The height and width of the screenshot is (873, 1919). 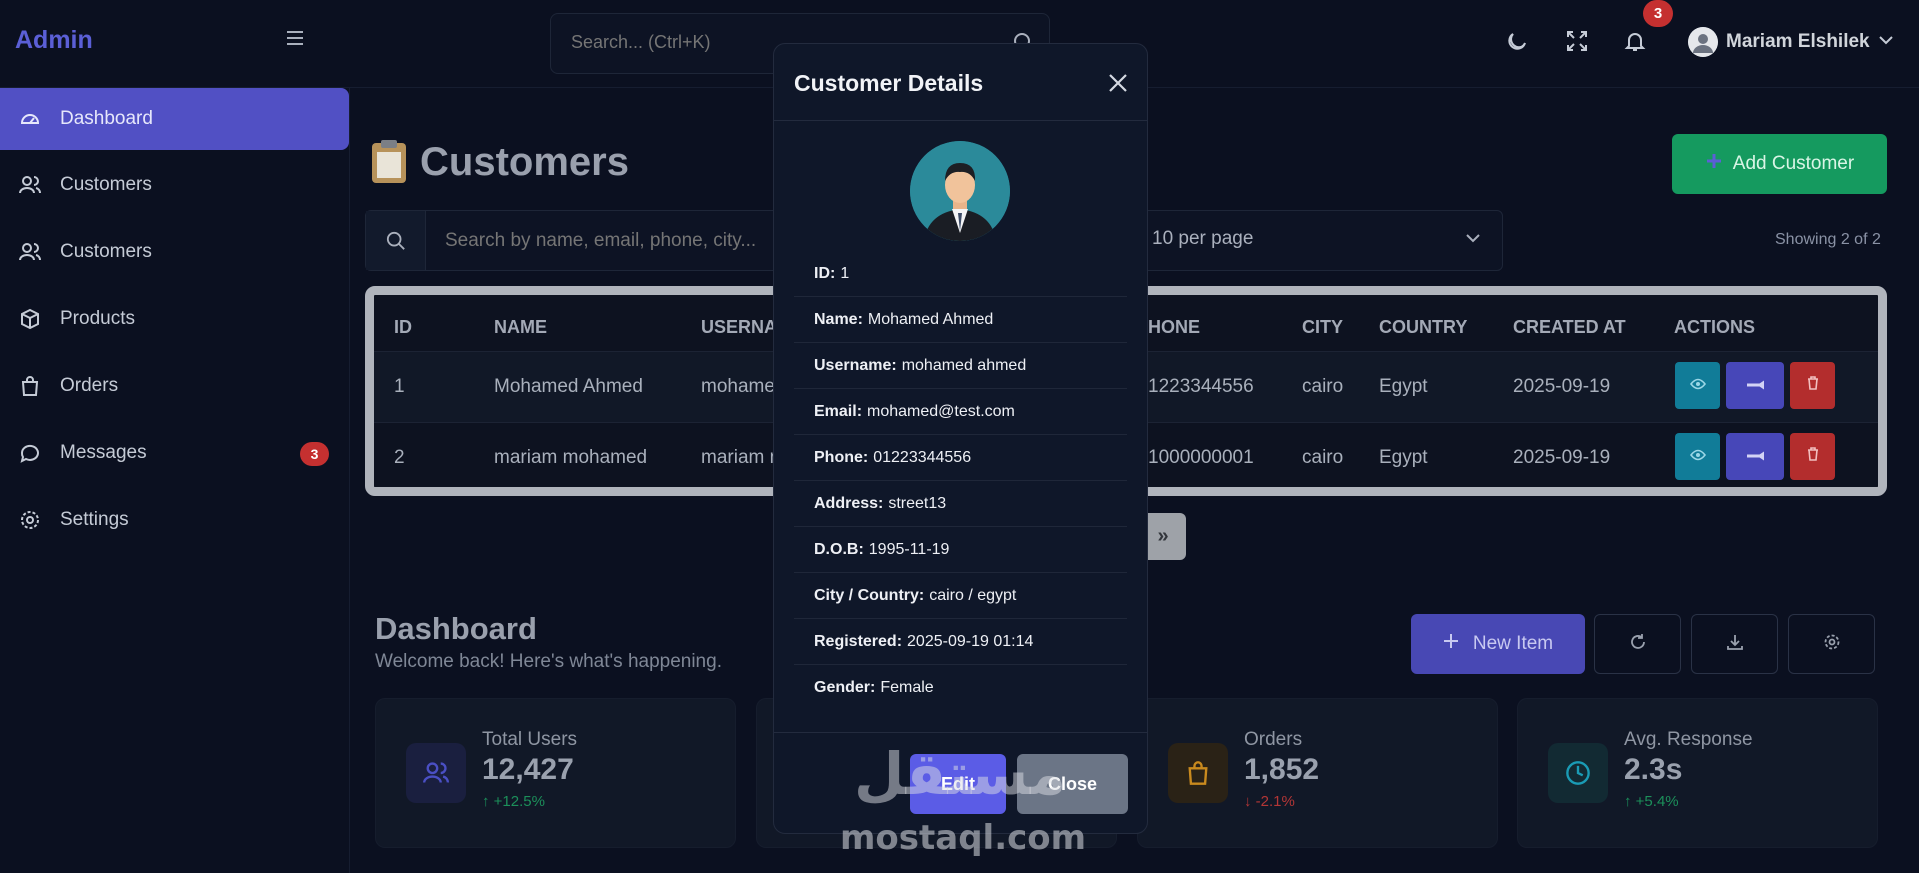 What do you see at coordinates (1714, 327) in the screenshot?
I see `column-header: ACTIONS` at bounding box center [1714, 327].